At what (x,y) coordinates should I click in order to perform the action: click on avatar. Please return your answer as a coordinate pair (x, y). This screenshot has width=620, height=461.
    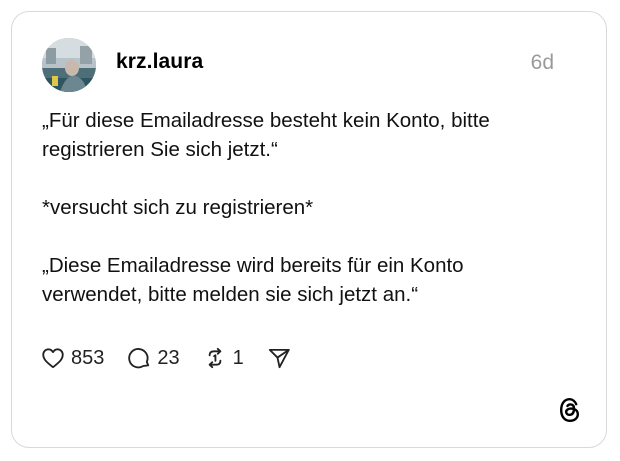
    Looking at the image, I should click on (69, 65).